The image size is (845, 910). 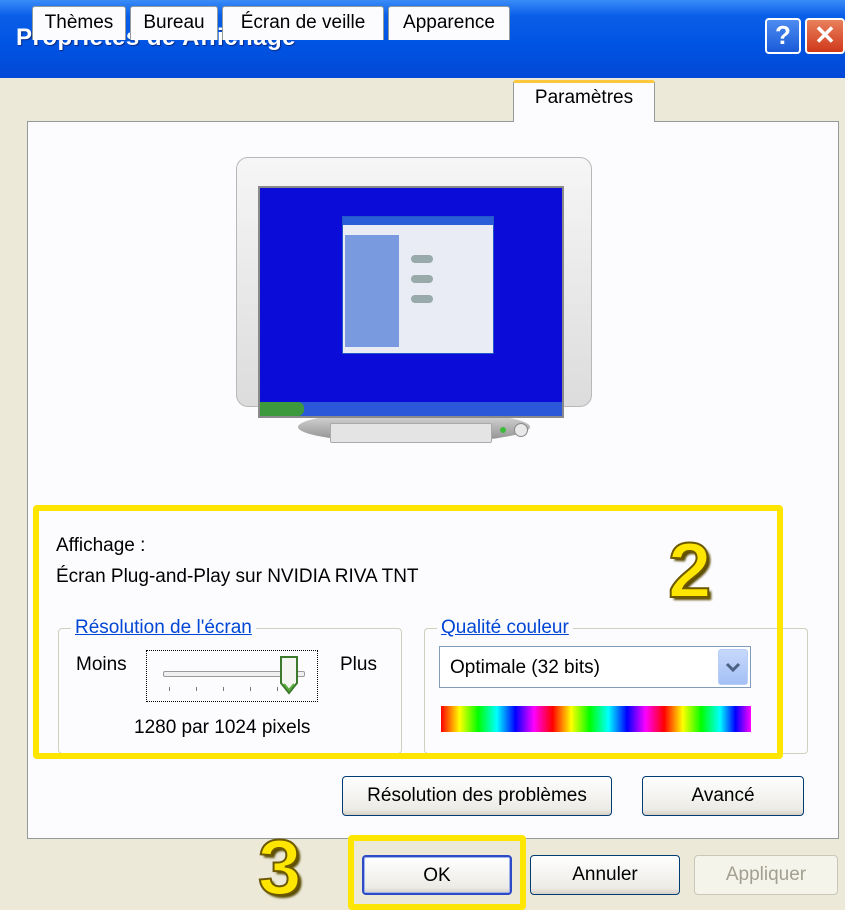 I want to click on help-icon: ?, so click(x=783, y=35).